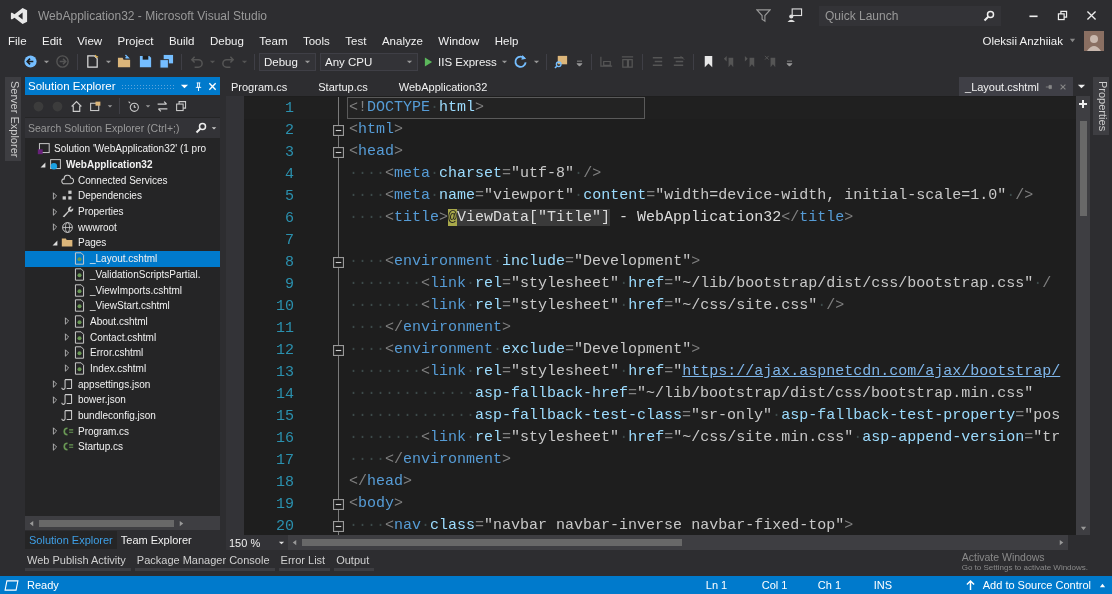 The width and height of the screenshot is (1112, 594). I want to click on tree-item: Solution 'WebApplication32' (1 pro, so click(122, 149).